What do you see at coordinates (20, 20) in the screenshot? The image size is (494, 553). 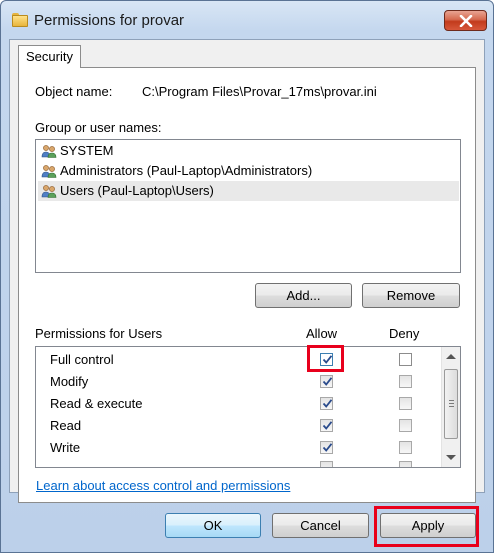 I see `folder-icon` at bounding box center [20, 20].